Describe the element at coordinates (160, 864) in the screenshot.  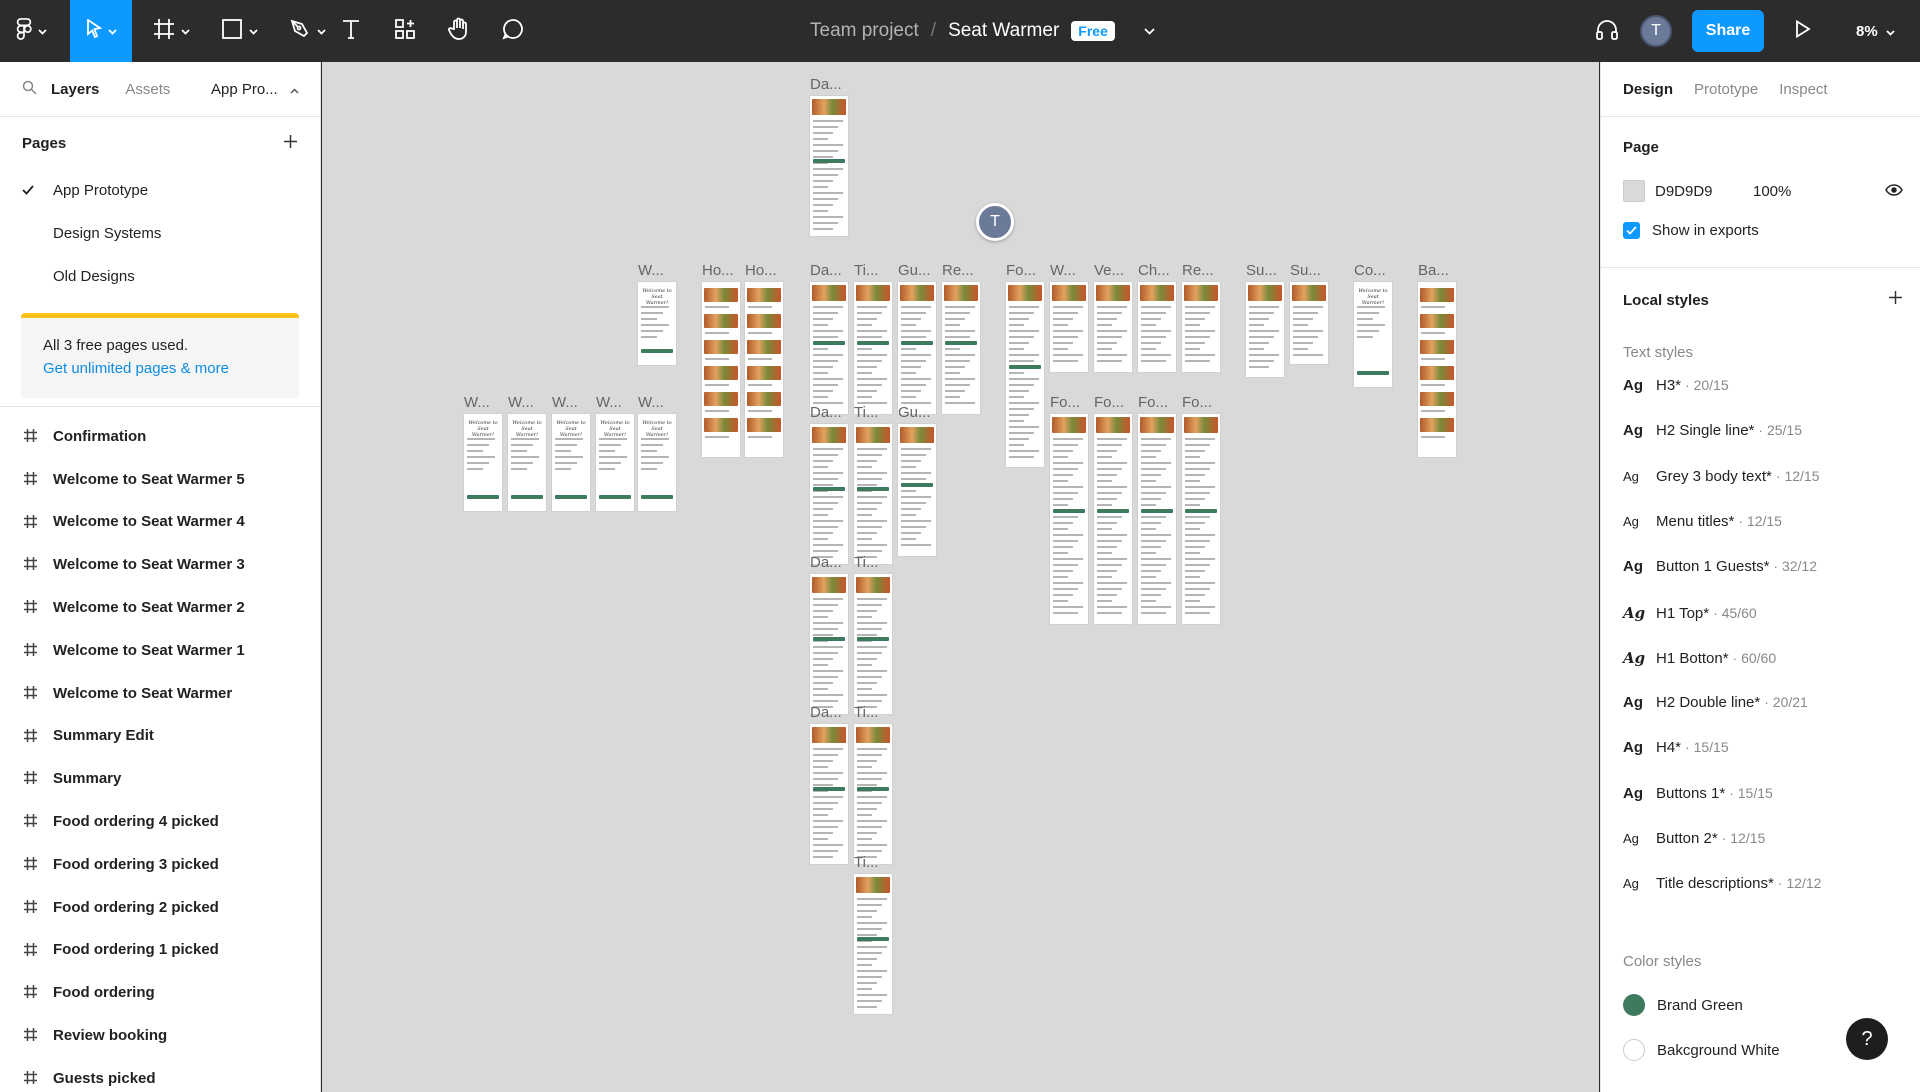
I see `layer-item: Food ordering 3 picked` at that location.